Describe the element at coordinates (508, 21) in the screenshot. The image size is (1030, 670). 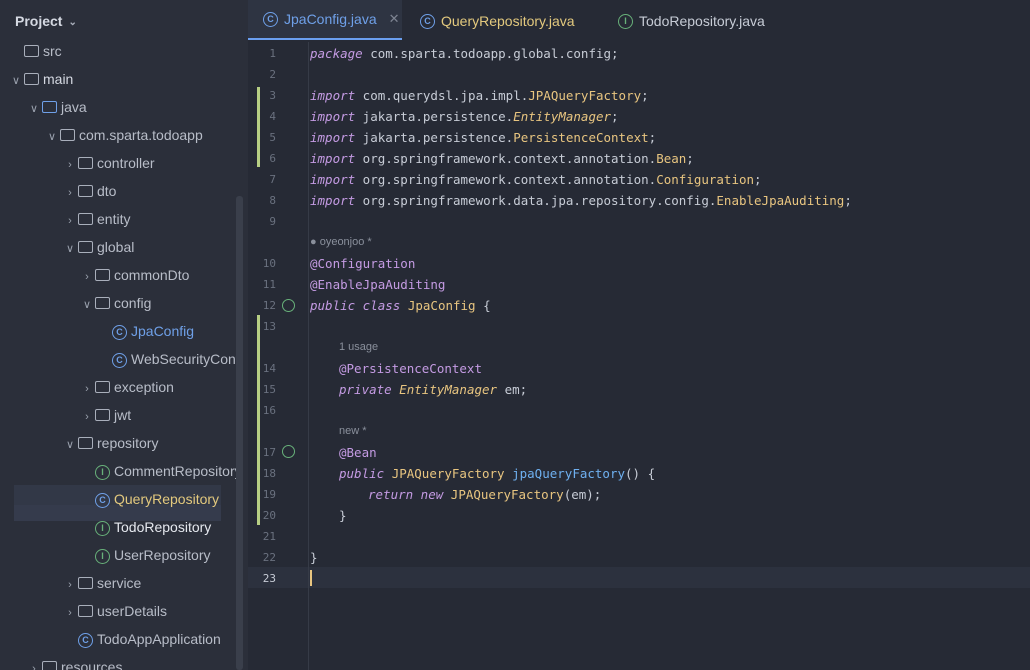
I see `tab-label: QueryRepository.java` at that location.